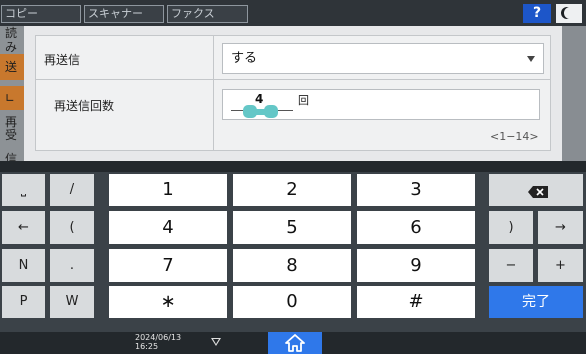 The image size is (586, 354). I want to click on key-slash: /, so click(72, 190).